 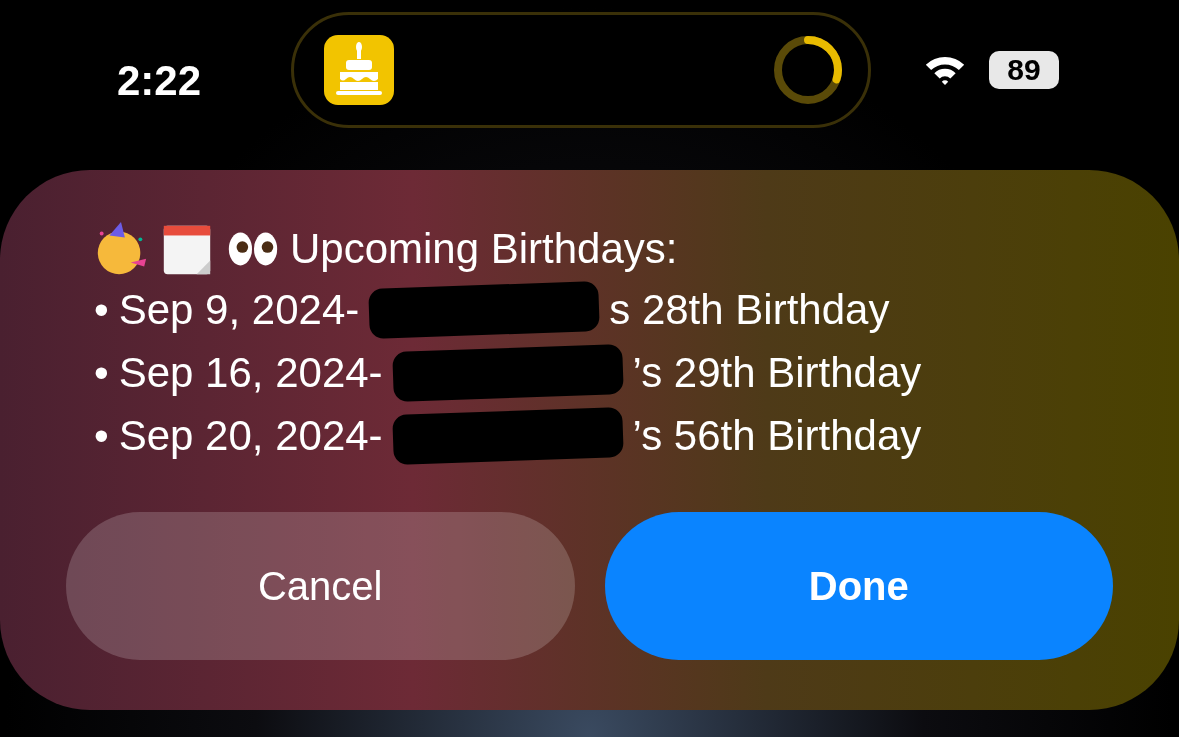 I want to click on birthday-text: ’s 29th Birthday, so click(x=777, y=372).